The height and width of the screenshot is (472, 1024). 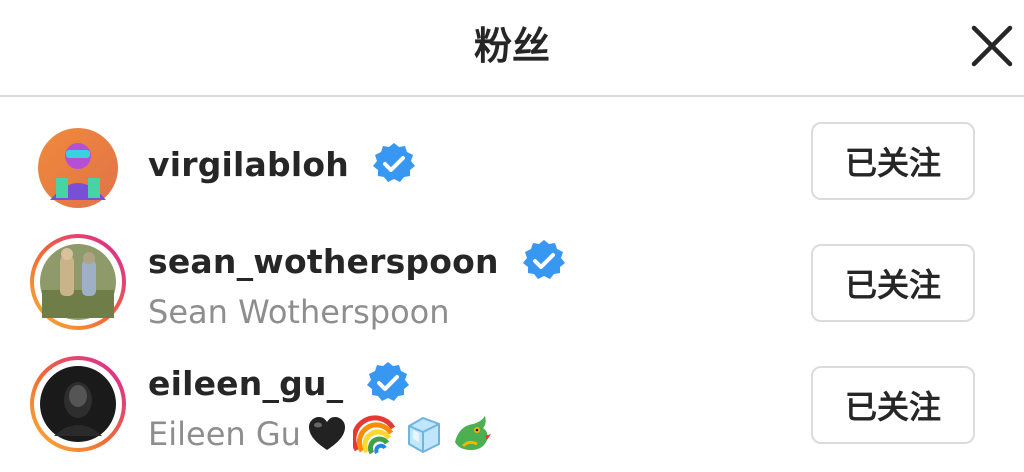 What do you see at coordinates (471, 434) in the screenshot?
I see `dragon-emoji-icon` at bounding box center [471, 434].